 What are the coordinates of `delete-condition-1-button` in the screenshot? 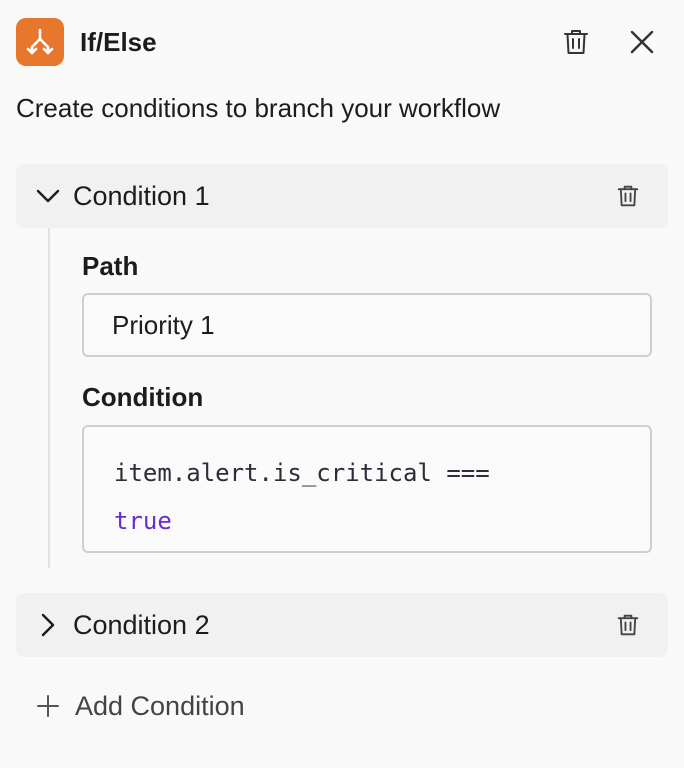 It's located at (628, 196).